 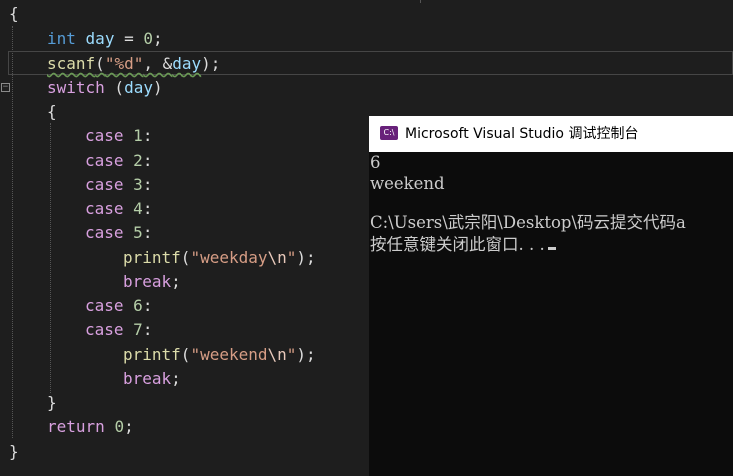 I want to click on console-title: Microsoft Visual Studio 调试控制台, so click(x=522, y=134).